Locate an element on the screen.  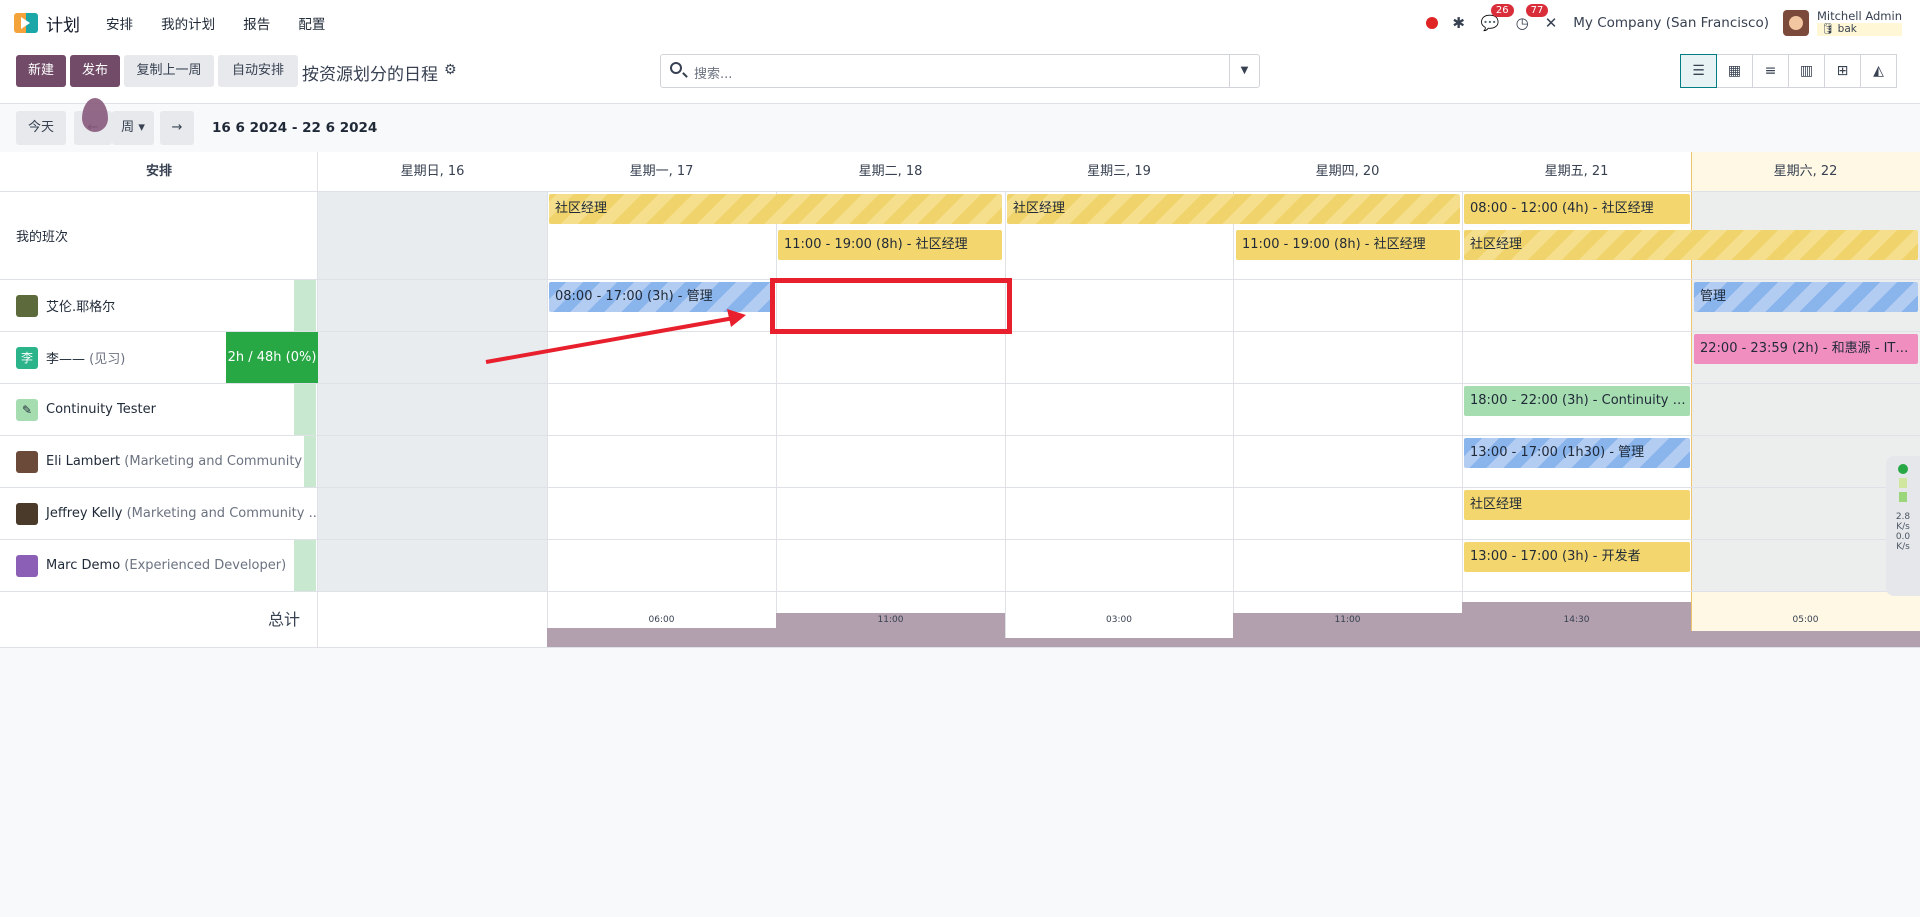
upload-unit: K/s is located at coordinates (1903, 527).